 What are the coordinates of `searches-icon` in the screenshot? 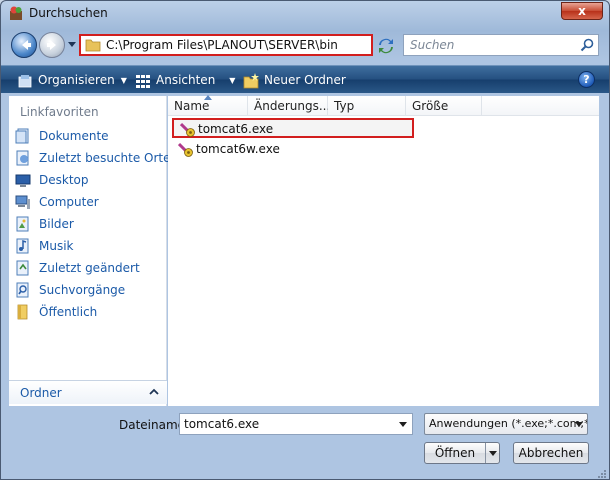 It's located at (22, 290).